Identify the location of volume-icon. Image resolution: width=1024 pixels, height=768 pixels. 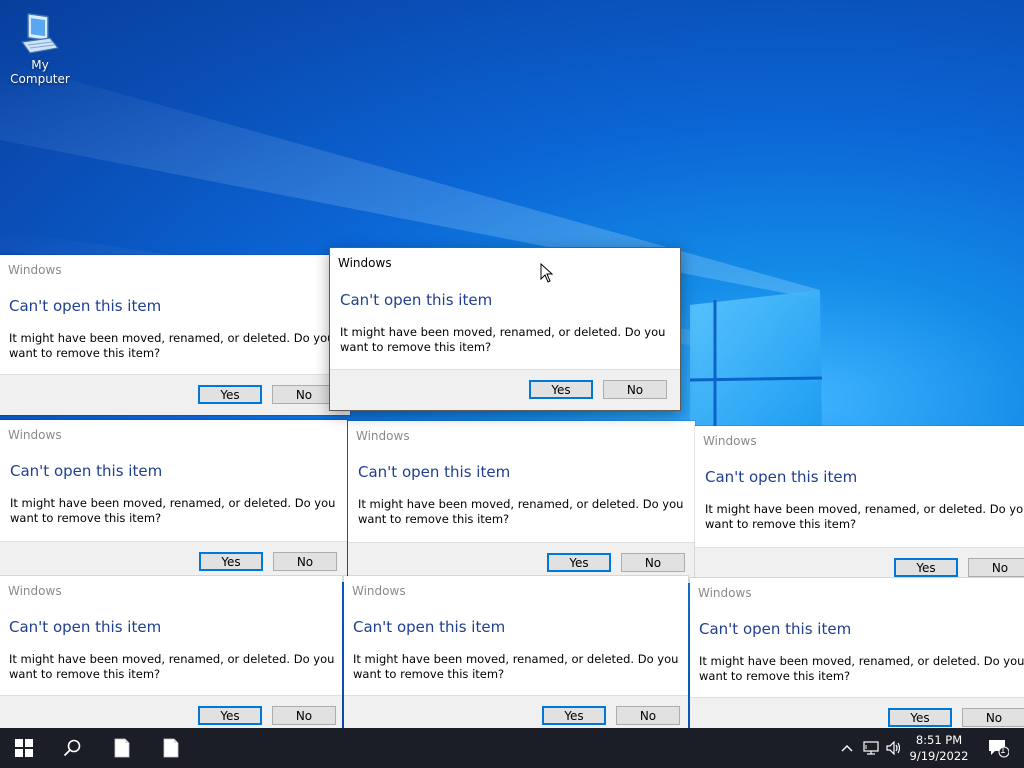
(893, 748).